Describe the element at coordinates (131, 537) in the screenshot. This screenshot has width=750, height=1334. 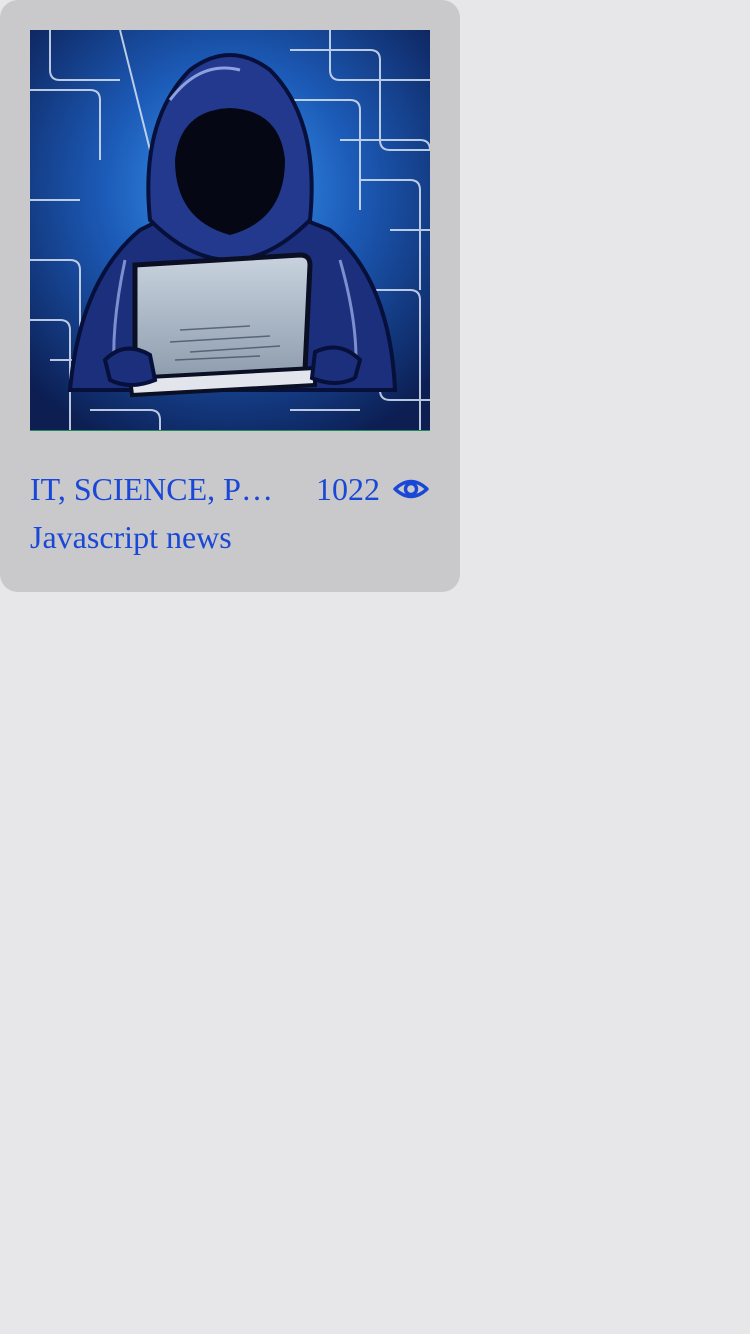
I see `channel-title: Javascript news` at that location.